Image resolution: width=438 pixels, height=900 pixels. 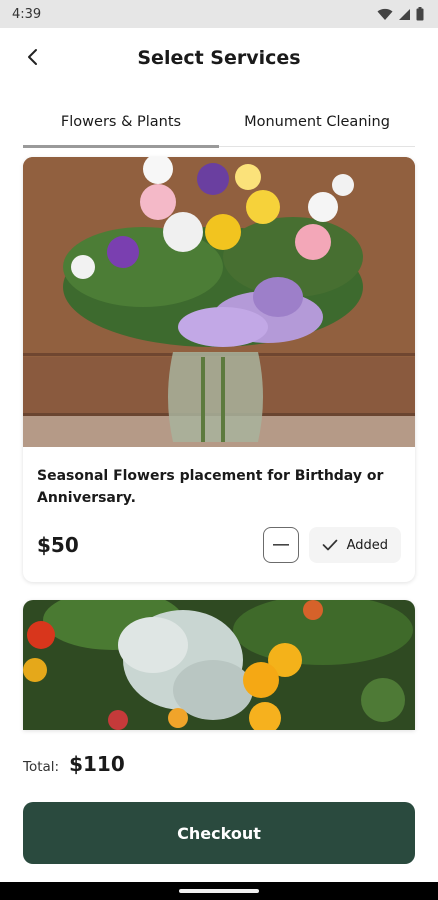 I want to click on battery-icon, so click(x=420, y=14).